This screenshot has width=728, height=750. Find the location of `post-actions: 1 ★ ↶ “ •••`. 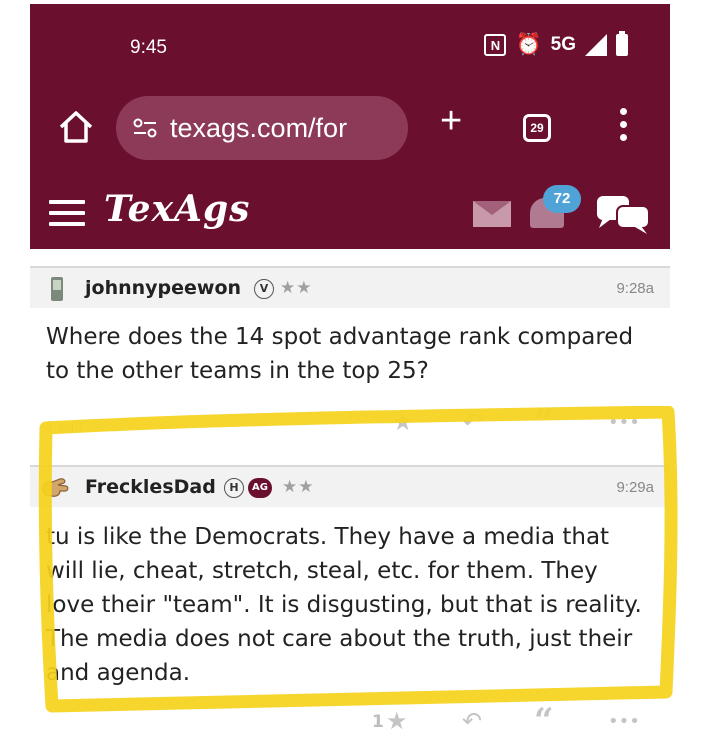

post-actions: 1 ★ ↶ “ ••• is located at coordinates (350, 721).